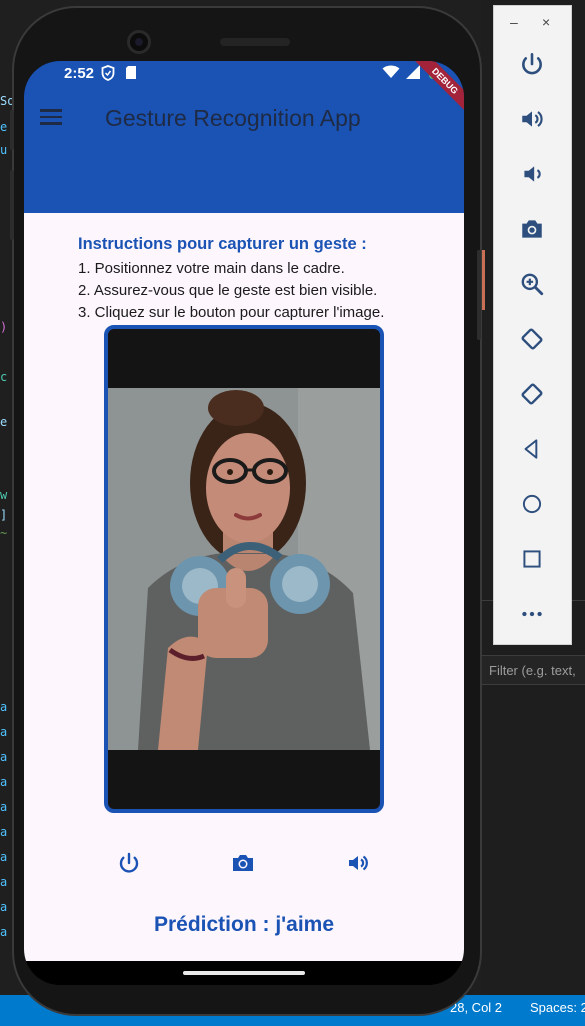 This screenshot has height=1026, width=585. Describe the element at coordinates (532, 284) in the screenshot. I see `zoom-icon` at that location.